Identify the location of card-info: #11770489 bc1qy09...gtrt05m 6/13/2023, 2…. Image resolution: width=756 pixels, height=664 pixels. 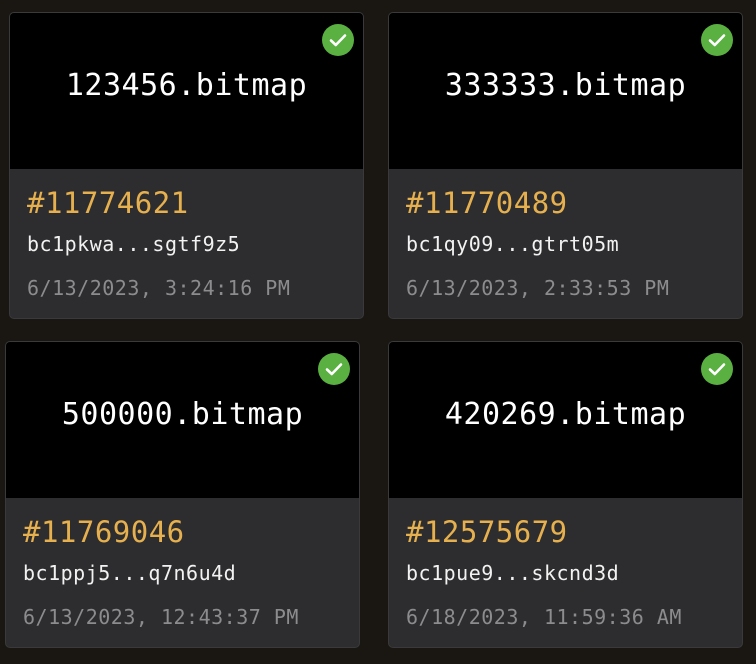
(569, 234).